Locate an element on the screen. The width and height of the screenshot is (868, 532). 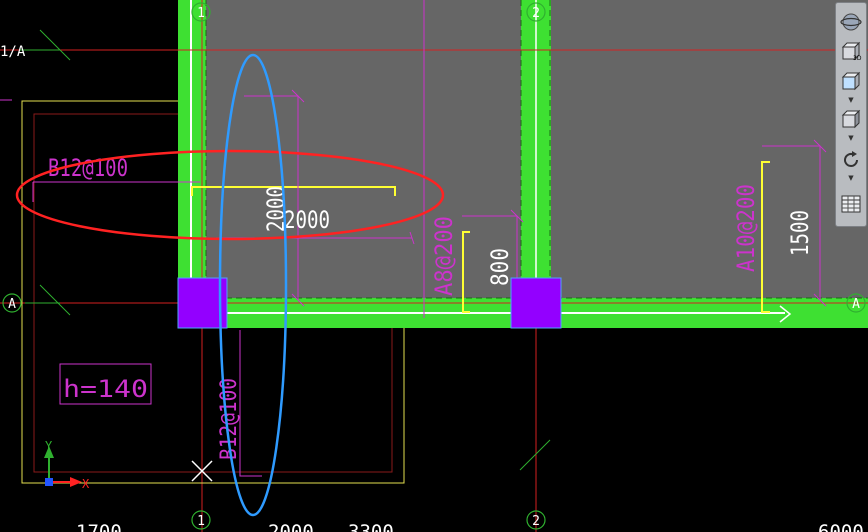
dim-label-1500: 1500 is located at coordinates (800, 233).